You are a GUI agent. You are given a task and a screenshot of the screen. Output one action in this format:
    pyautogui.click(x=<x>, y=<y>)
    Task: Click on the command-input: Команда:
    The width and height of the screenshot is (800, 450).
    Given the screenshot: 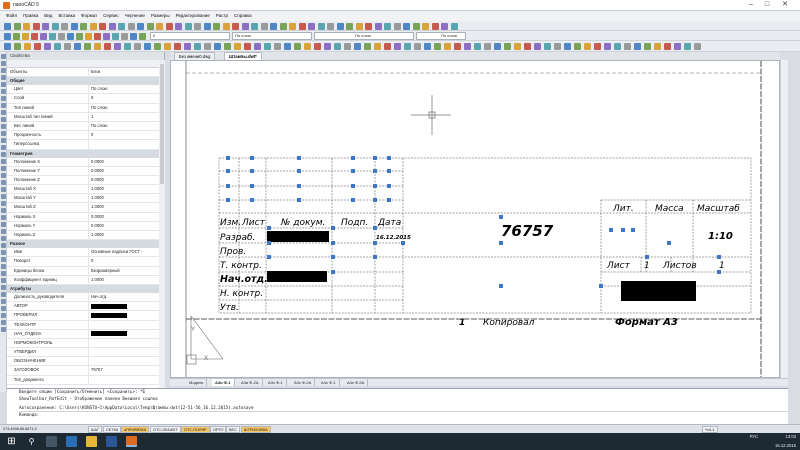 What is the action you would take?
    pyautogui.click(x=403, y=415)
    